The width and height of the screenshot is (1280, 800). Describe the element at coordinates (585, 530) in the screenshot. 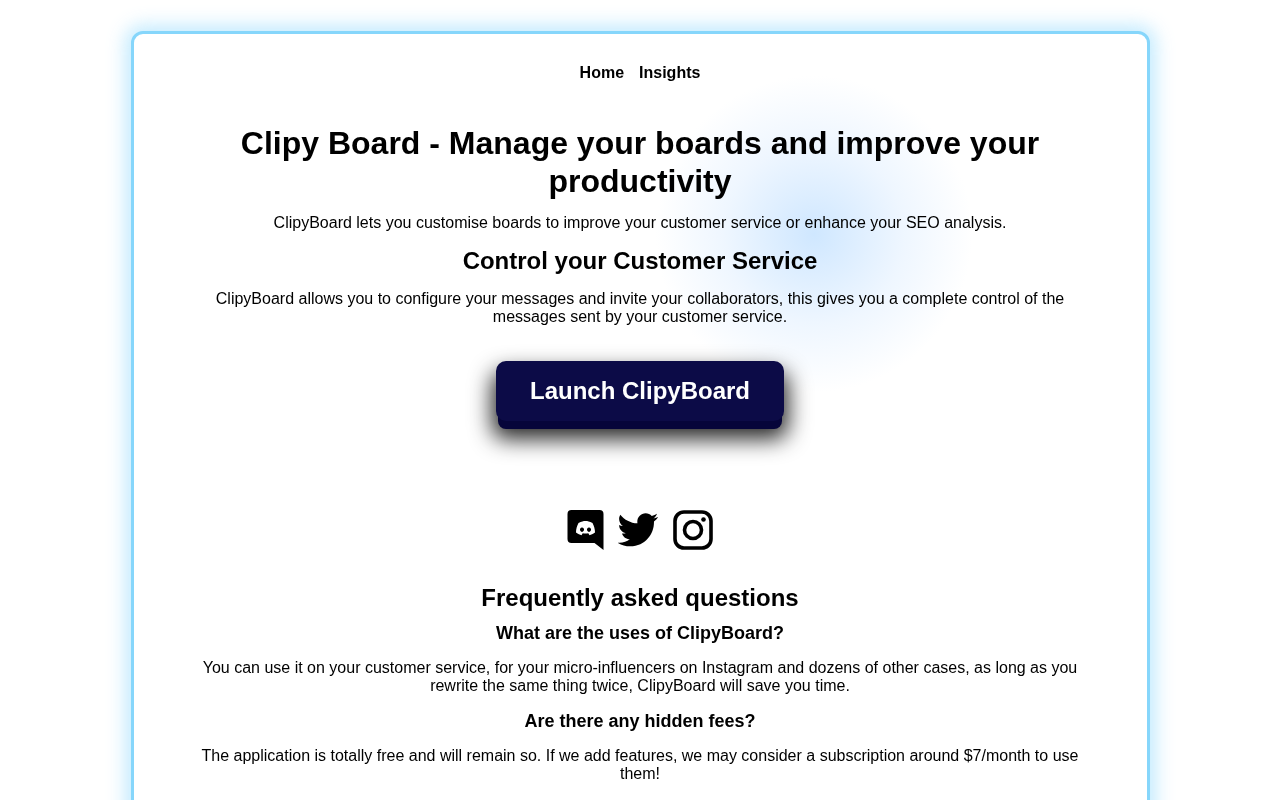

I see `chat-bubble-icon` at that location.